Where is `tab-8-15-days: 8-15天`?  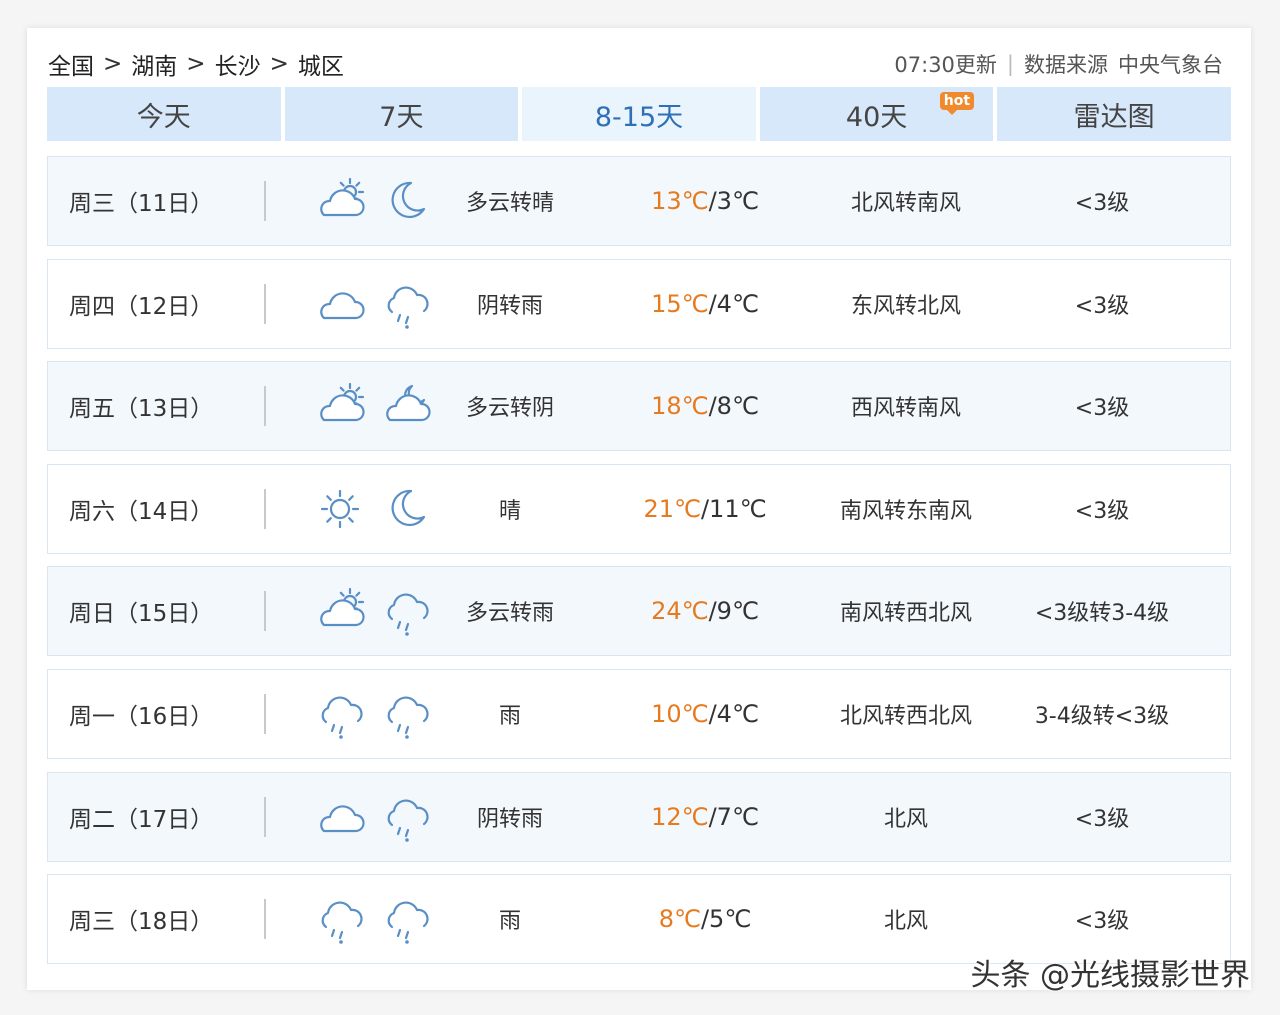
tab-8-15-days: 8-15天 is located at coordinates (639, 114).